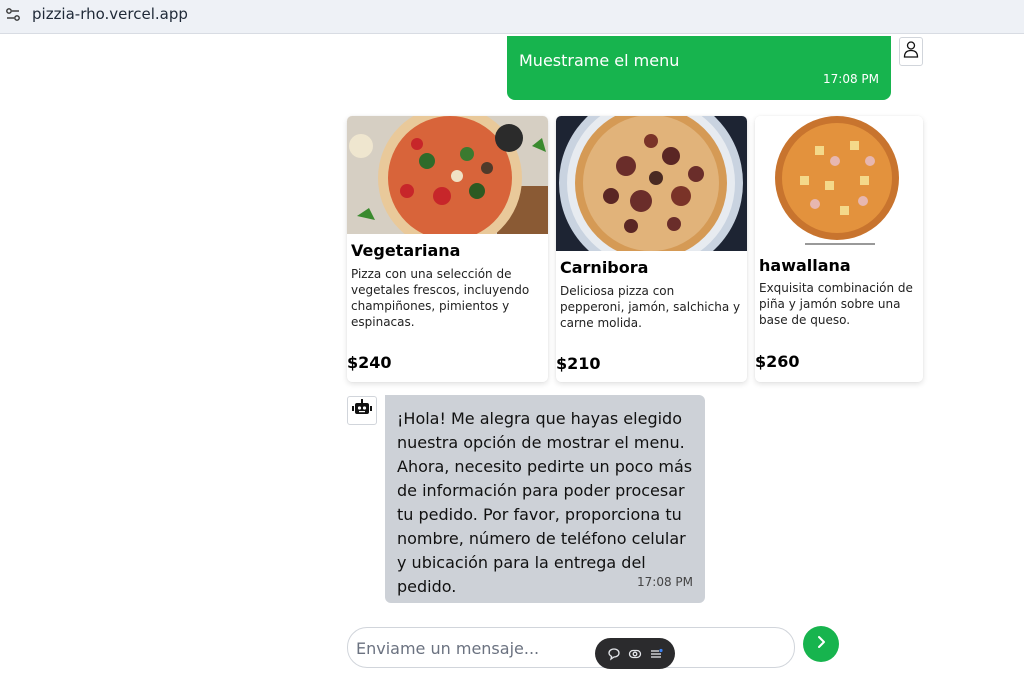  I want to click on user-icon, so click(911, 51).